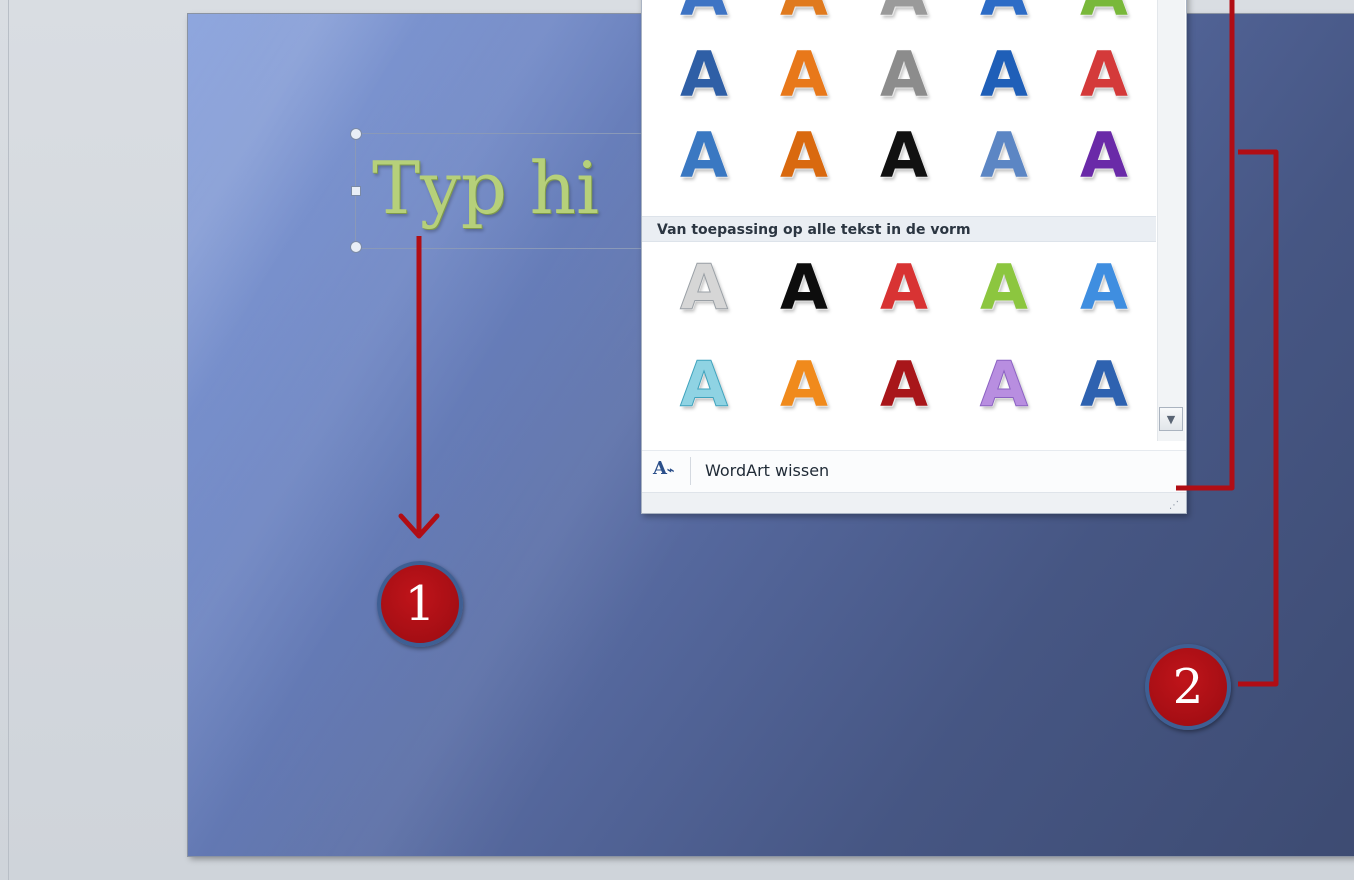 Image resolution: width=1354 pixels, height=880 pixels. What do you see at coordinates (914, 471) in the screenshot?
I see `clear-wordart-menu-item: A⌁ WordArt wissen` at bounding box center [914, 471].